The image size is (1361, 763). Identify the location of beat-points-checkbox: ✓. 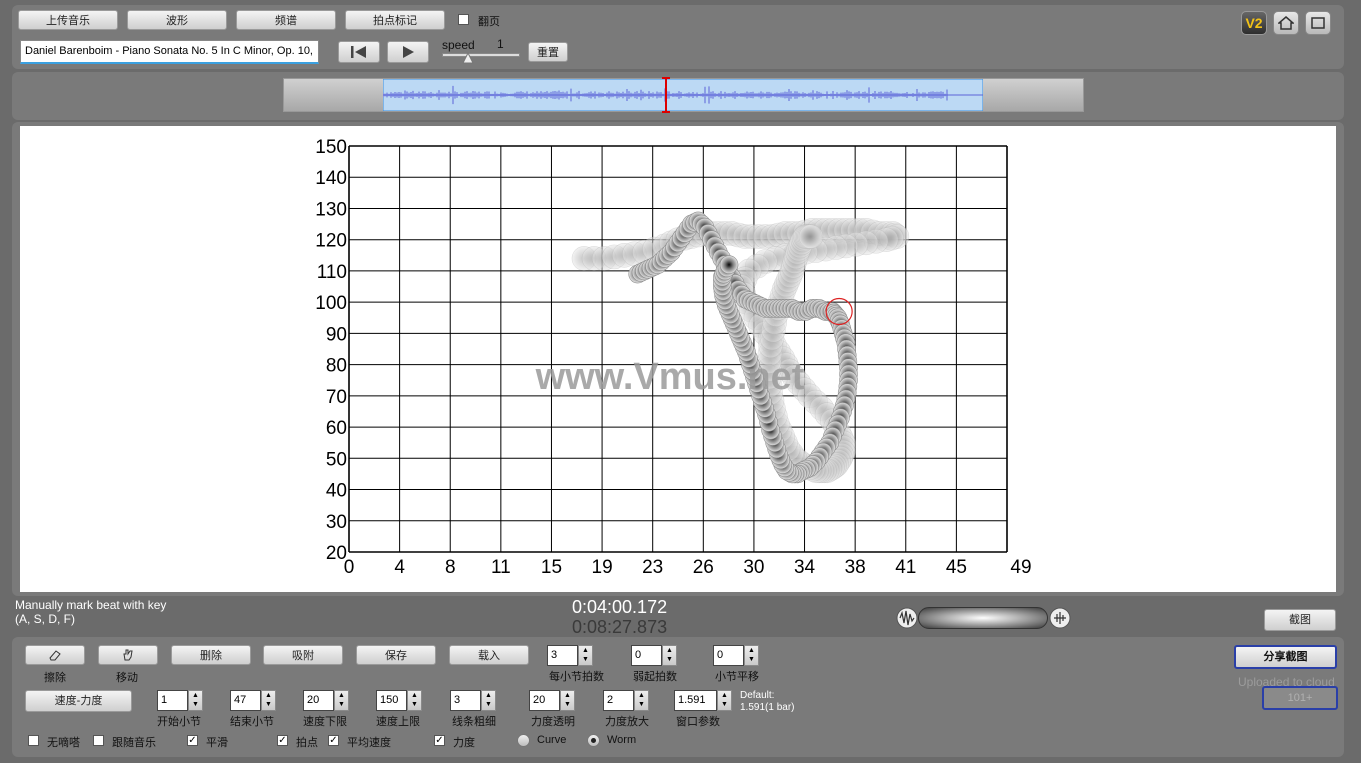
(282, 740).